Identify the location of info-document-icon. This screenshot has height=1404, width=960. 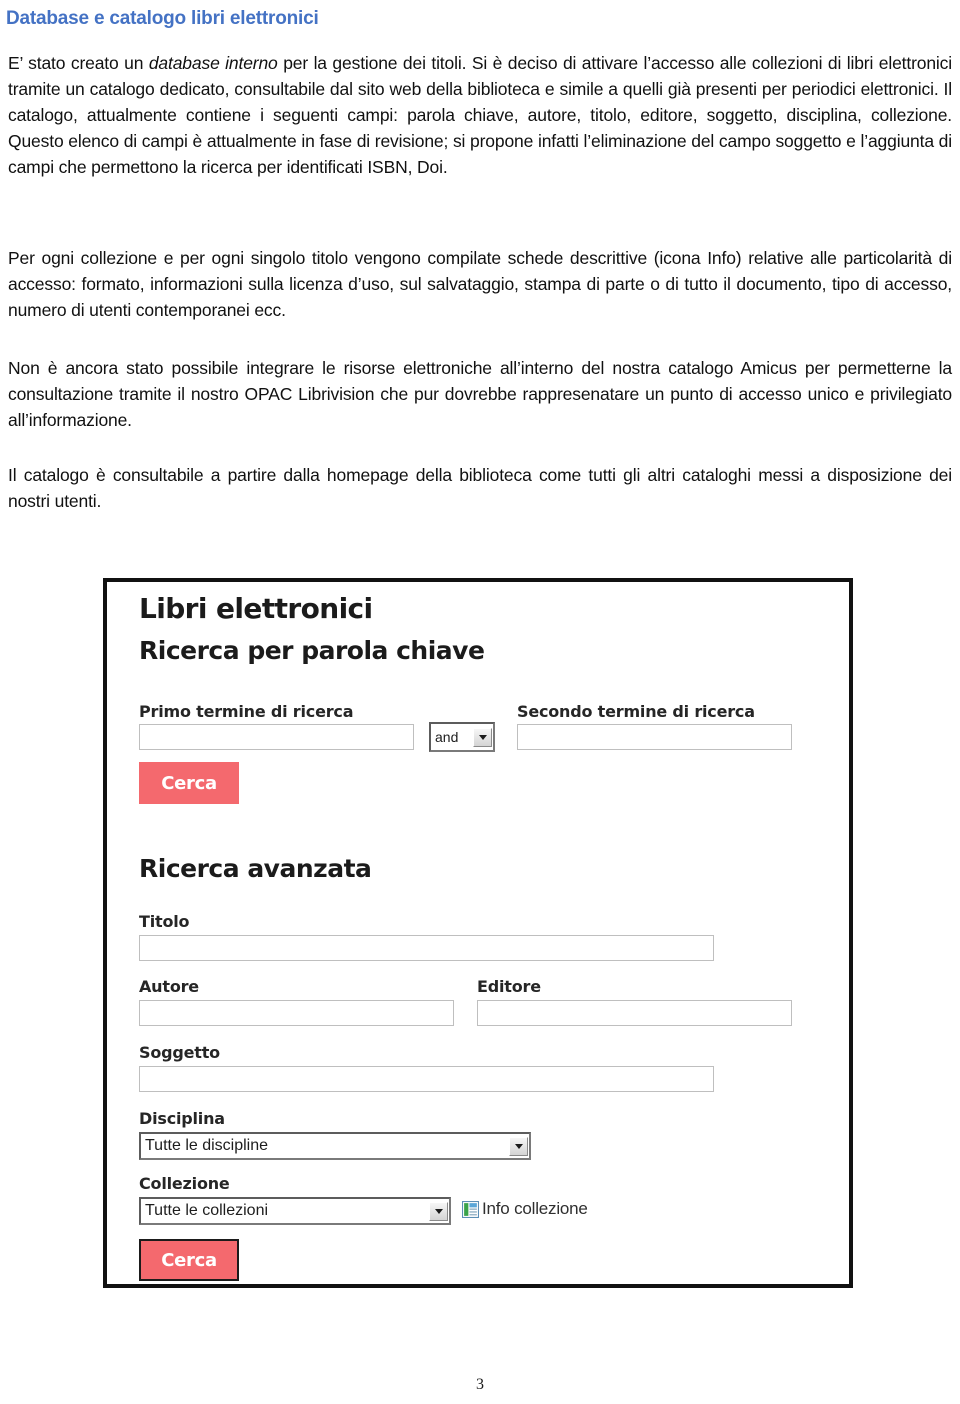
(470, 1209).